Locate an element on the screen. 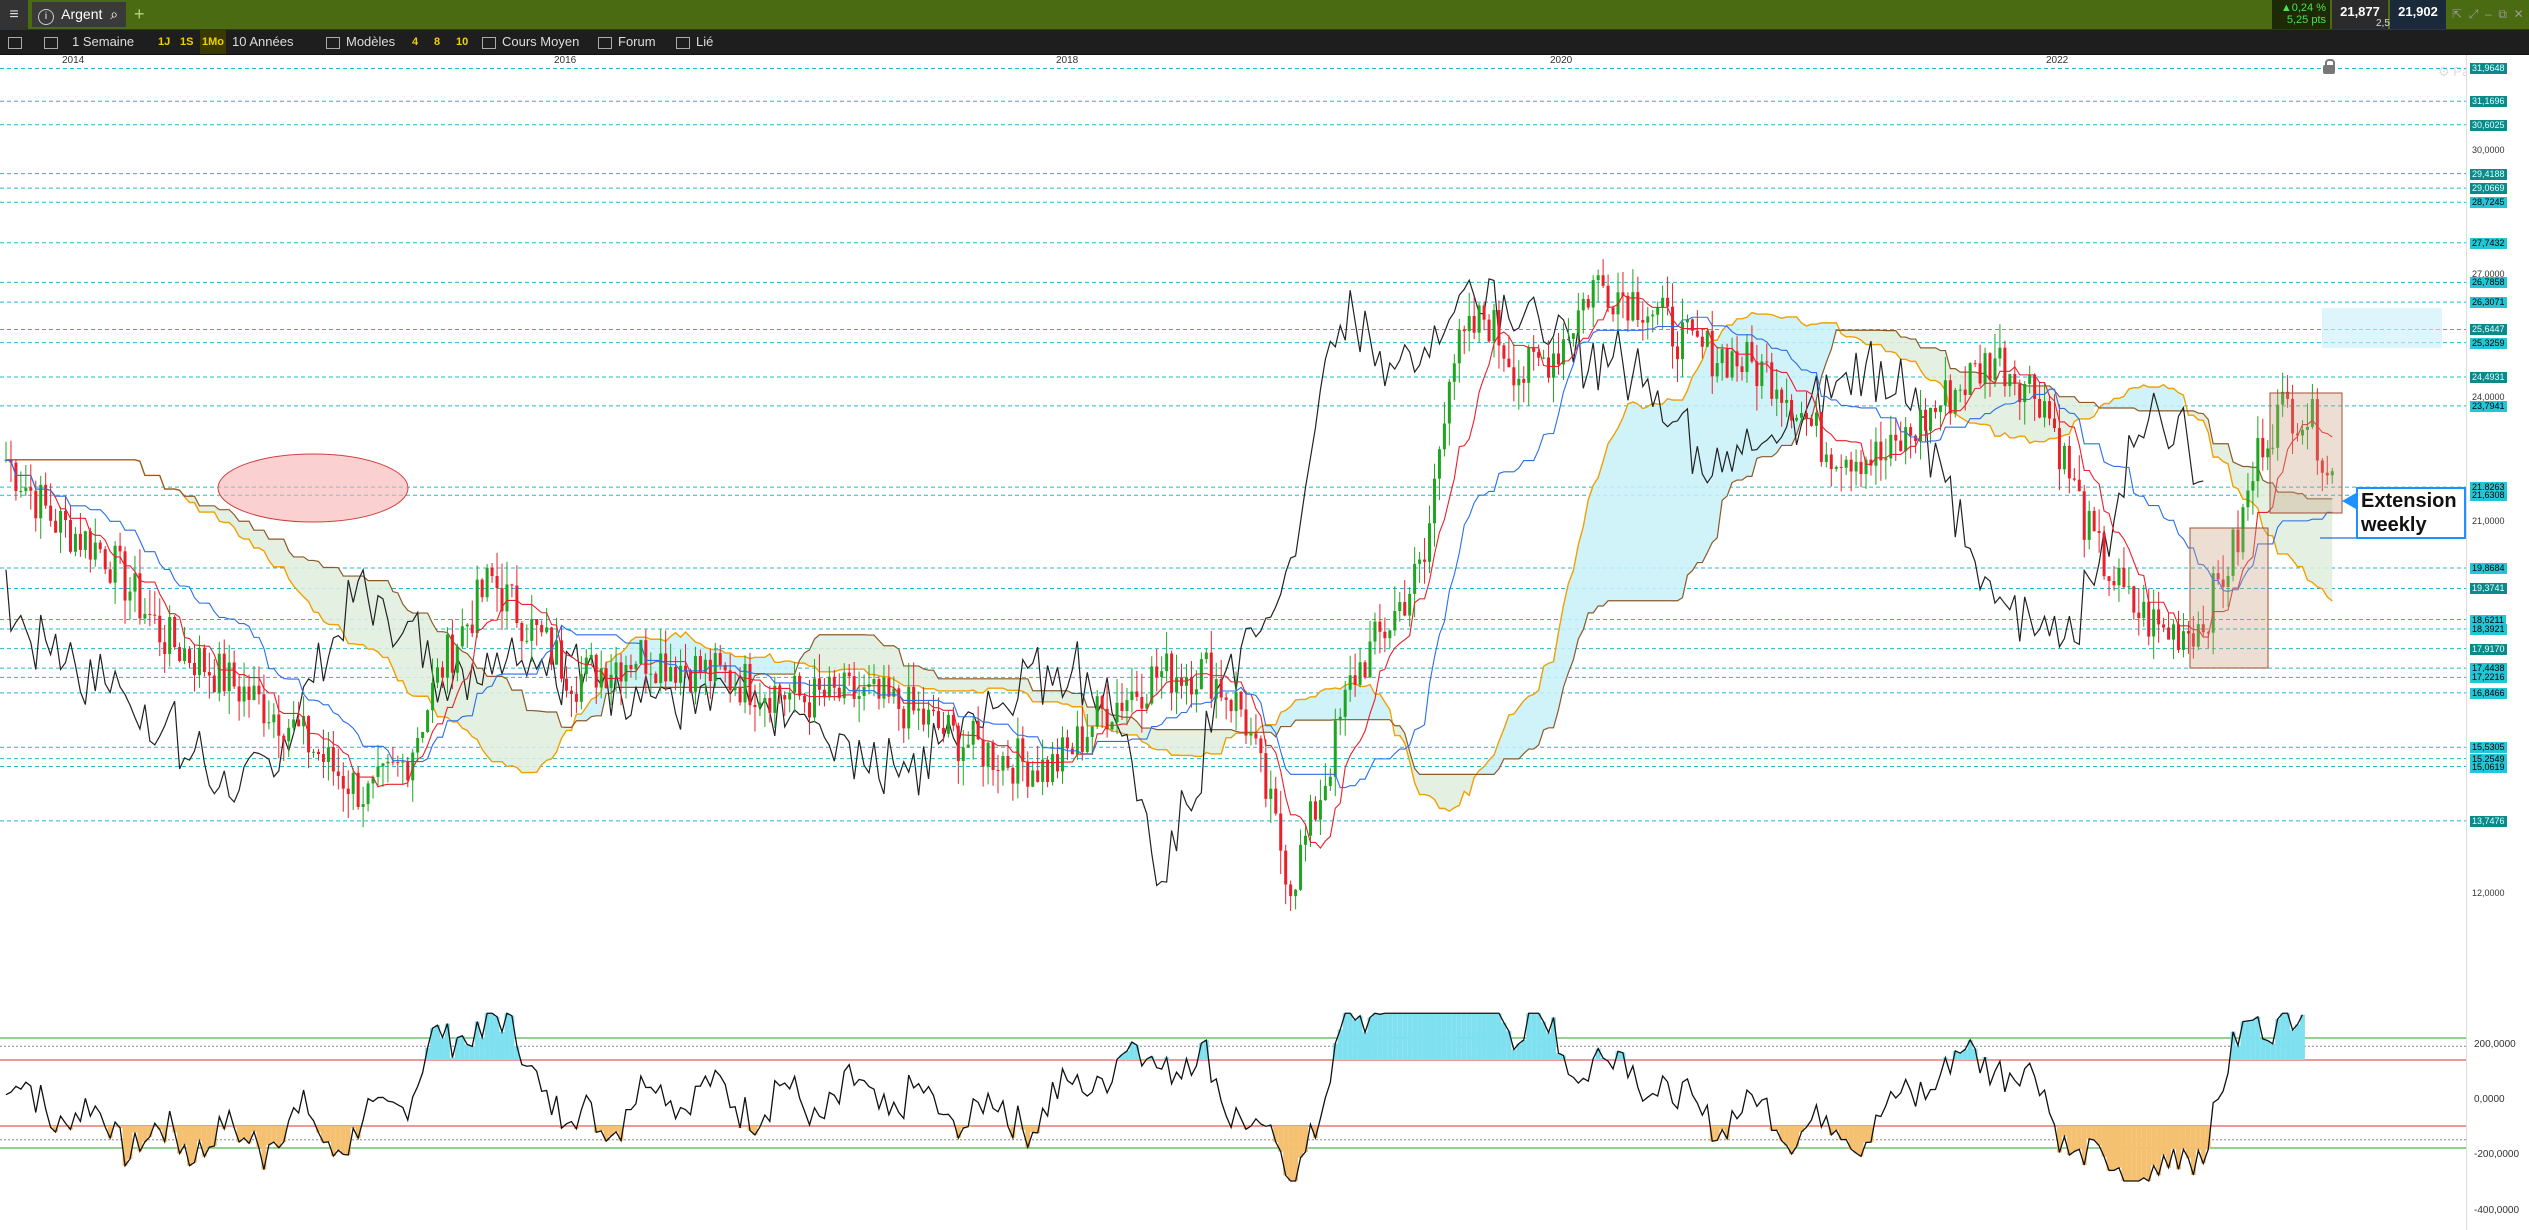  window-controls: ⇱ ⤢ – ⧉ ✕ is located at coordinates (2490, 14).